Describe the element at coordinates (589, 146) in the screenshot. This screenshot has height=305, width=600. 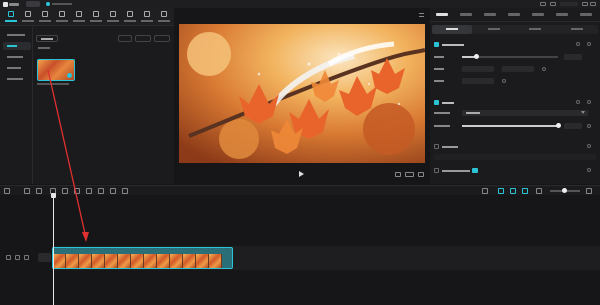
I see `stabilize-info-icon` at that location.